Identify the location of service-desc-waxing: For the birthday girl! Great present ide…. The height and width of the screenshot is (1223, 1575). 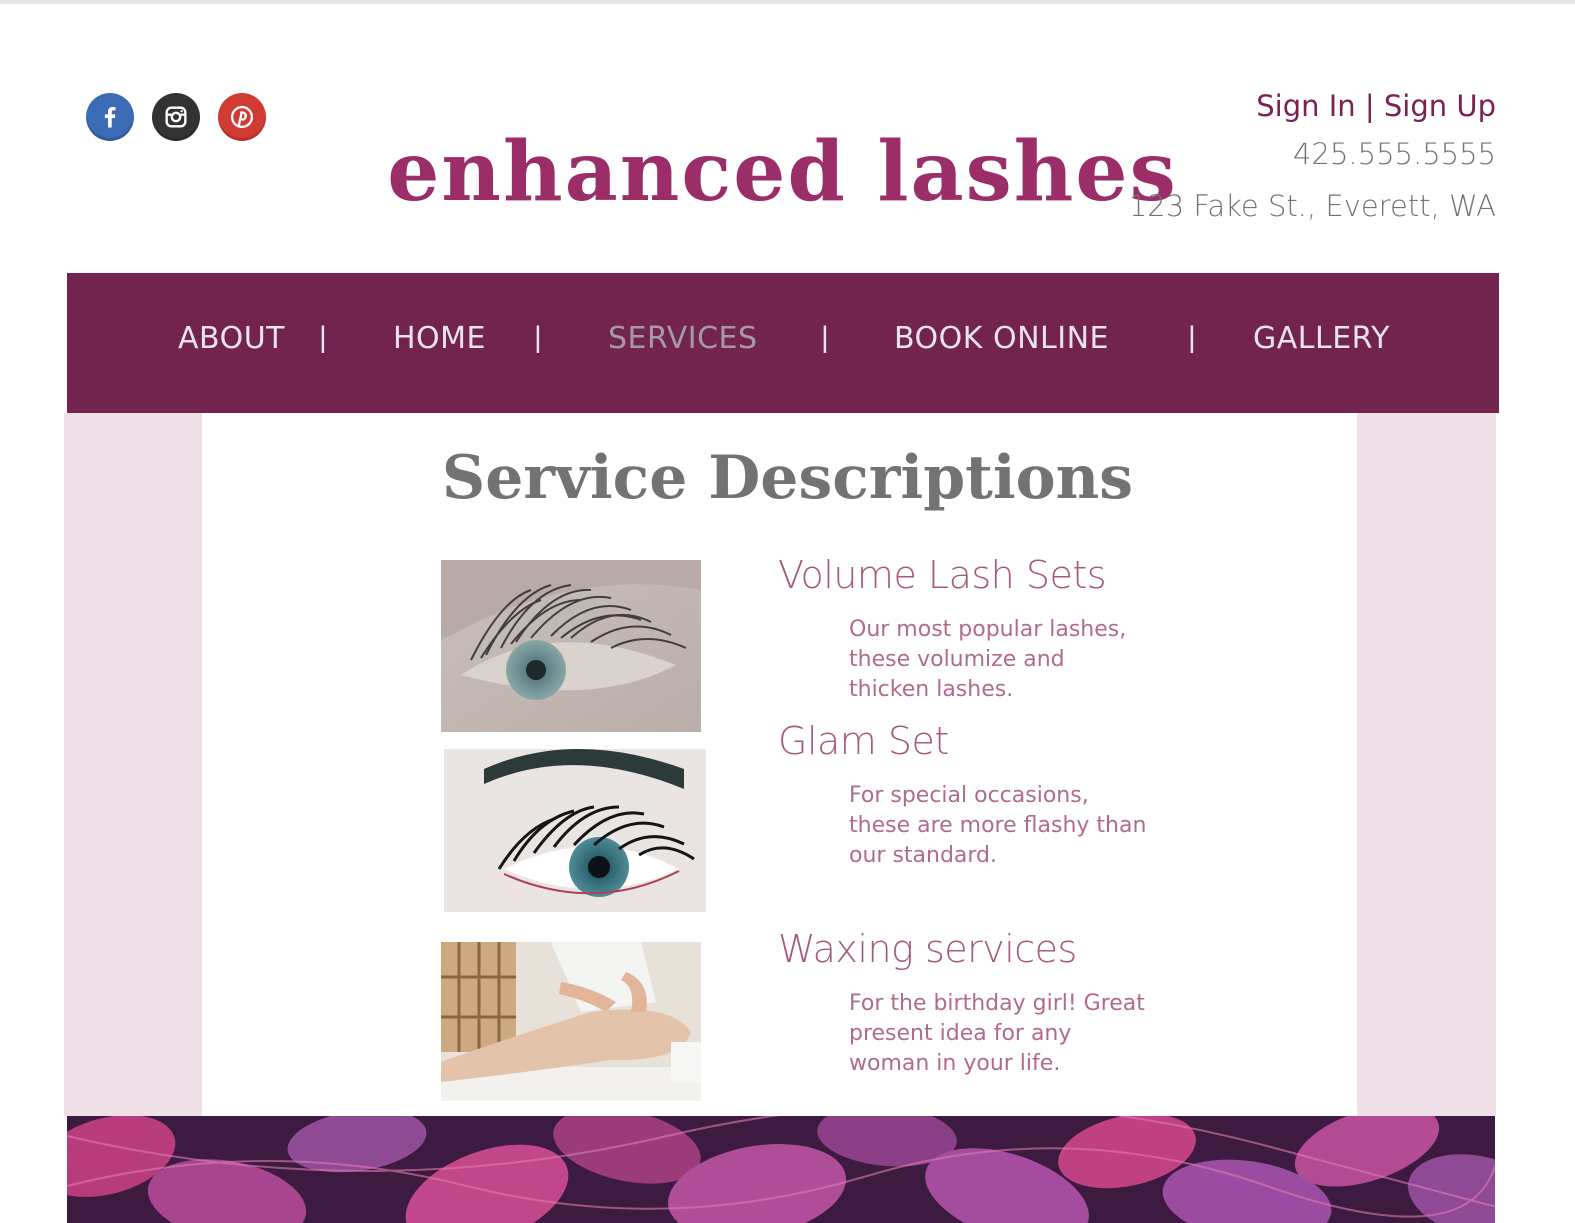
(997, 1033).